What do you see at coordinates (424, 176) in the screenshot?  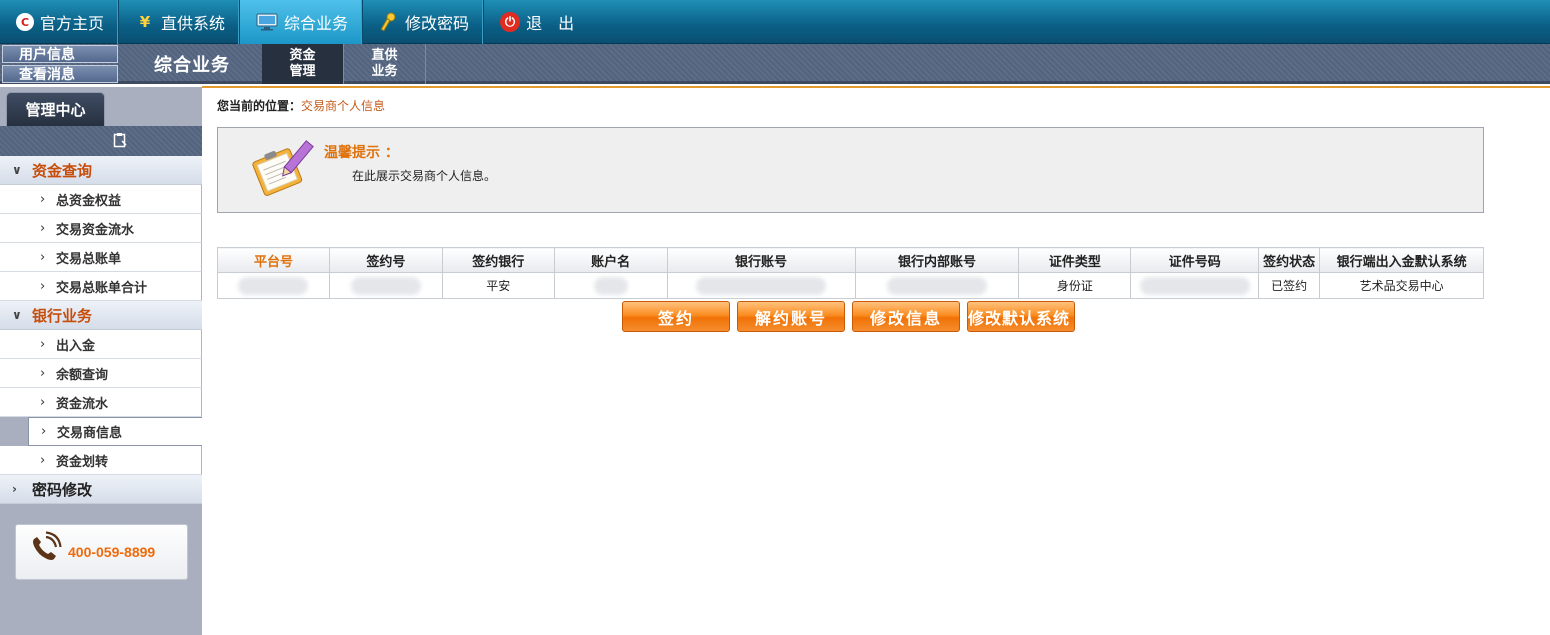 I see `tip-text: 在此展示交易商个人信息。` at bounding box center [424, 176].